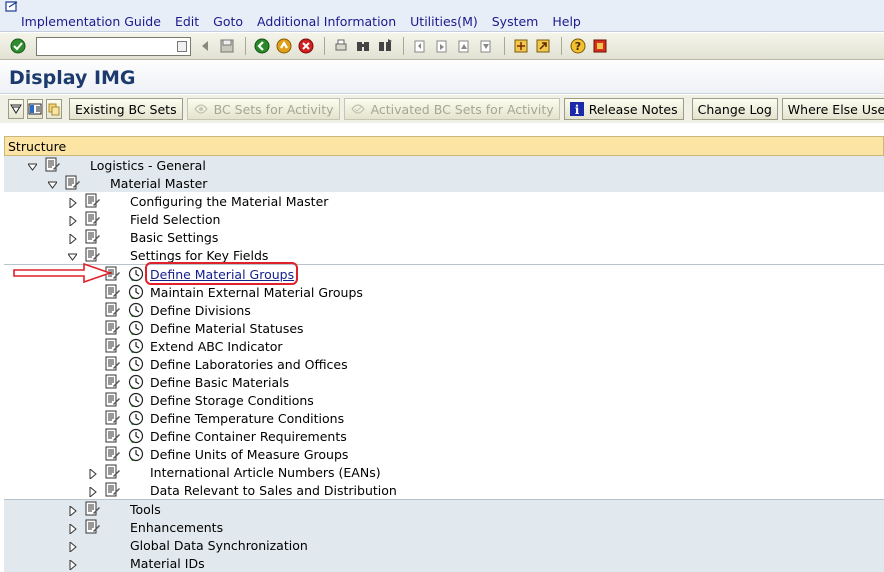  What do you see at coordinates (263, 109) in the screenshot?
I see `bc-sets-for-activity-button: BC Sets for Activity` at bounding box center [263, 109].